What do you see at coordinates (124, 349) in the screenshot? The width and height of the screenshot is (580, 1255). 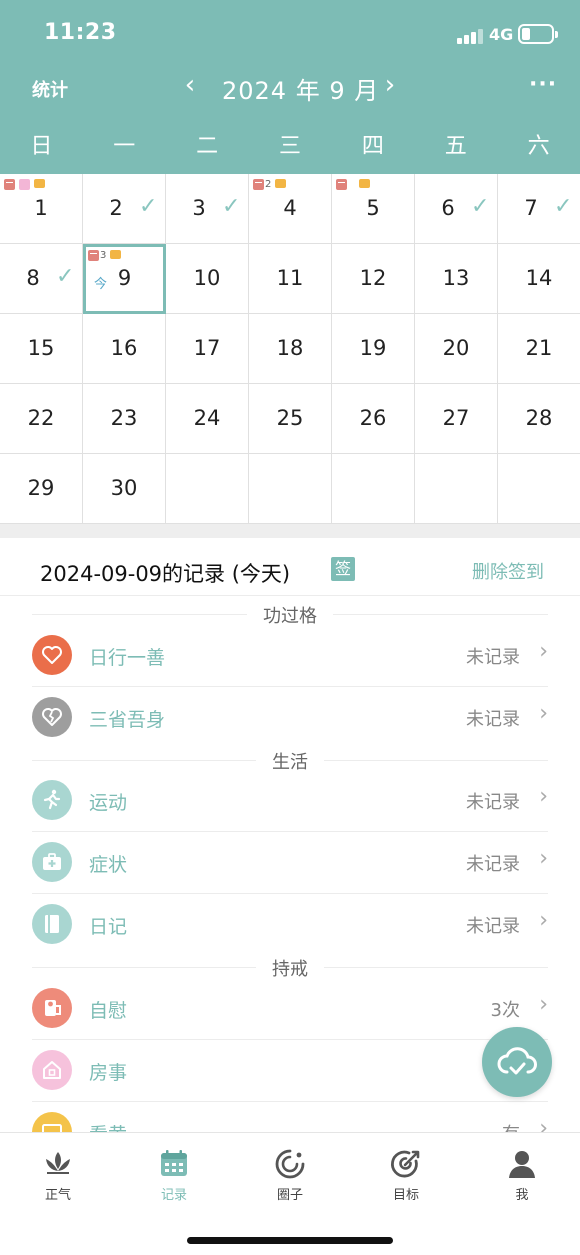 I see `calendar-day-16: 16` at bounding box center [124, 349].